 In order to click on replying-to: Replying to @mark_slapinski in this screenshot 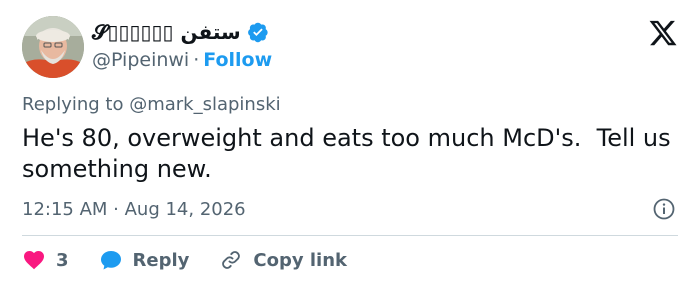, I will do `click(151, 104)`.